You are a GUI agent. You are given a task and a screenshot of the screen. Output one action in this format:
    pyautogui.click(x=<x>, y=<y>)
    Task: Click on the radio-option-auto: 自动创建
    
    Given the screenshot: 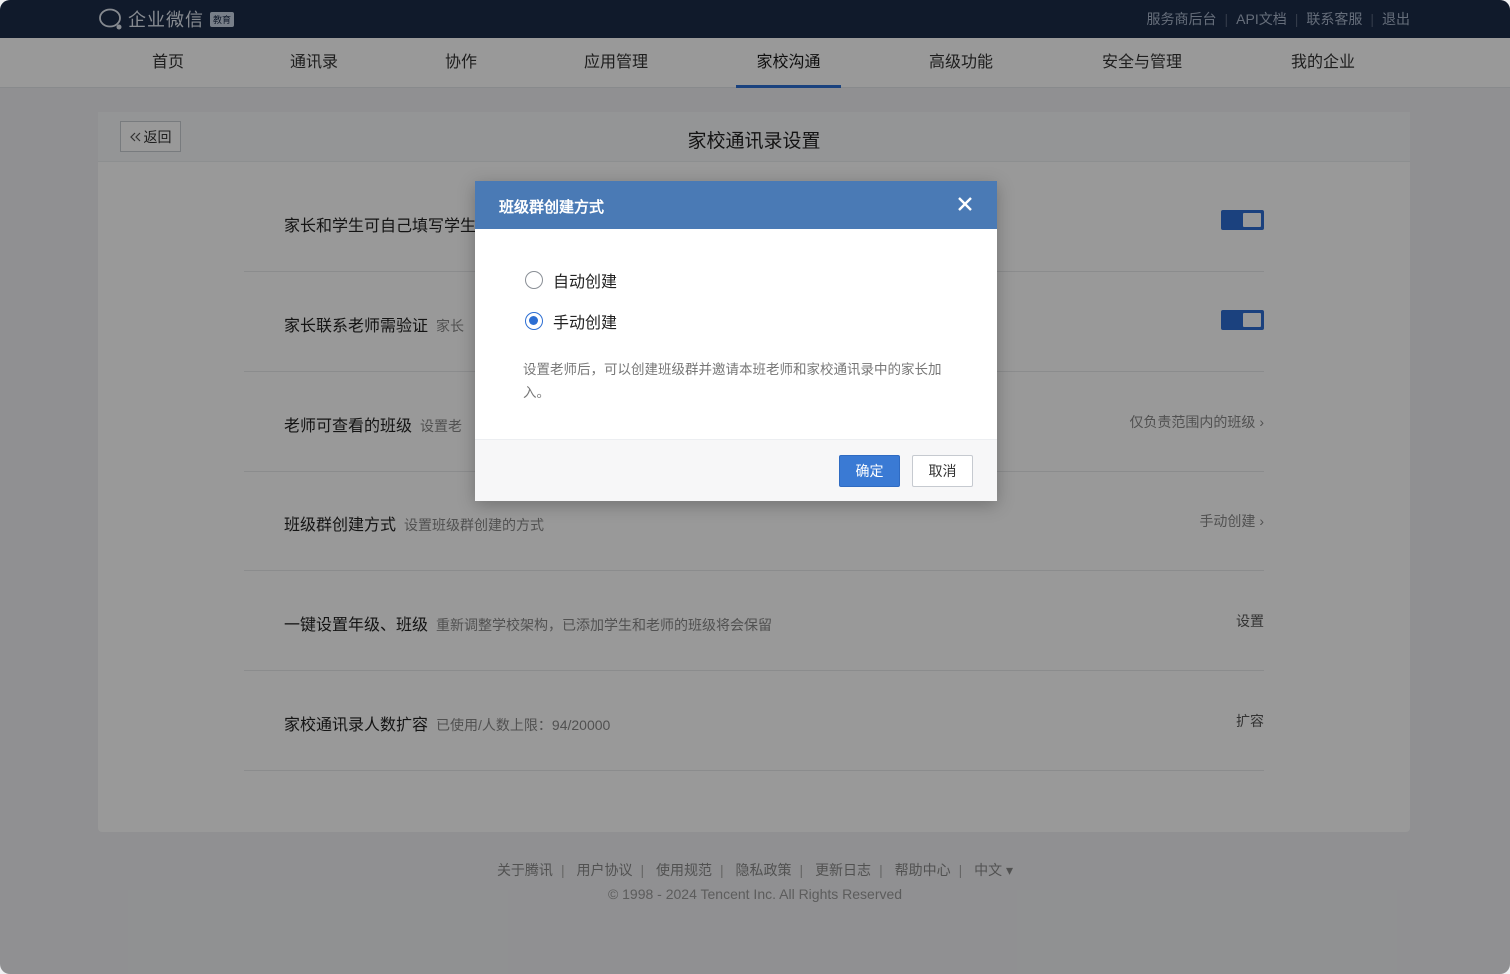 What is the action you would take?
    pyautogui.click(x=571, y=280)
    